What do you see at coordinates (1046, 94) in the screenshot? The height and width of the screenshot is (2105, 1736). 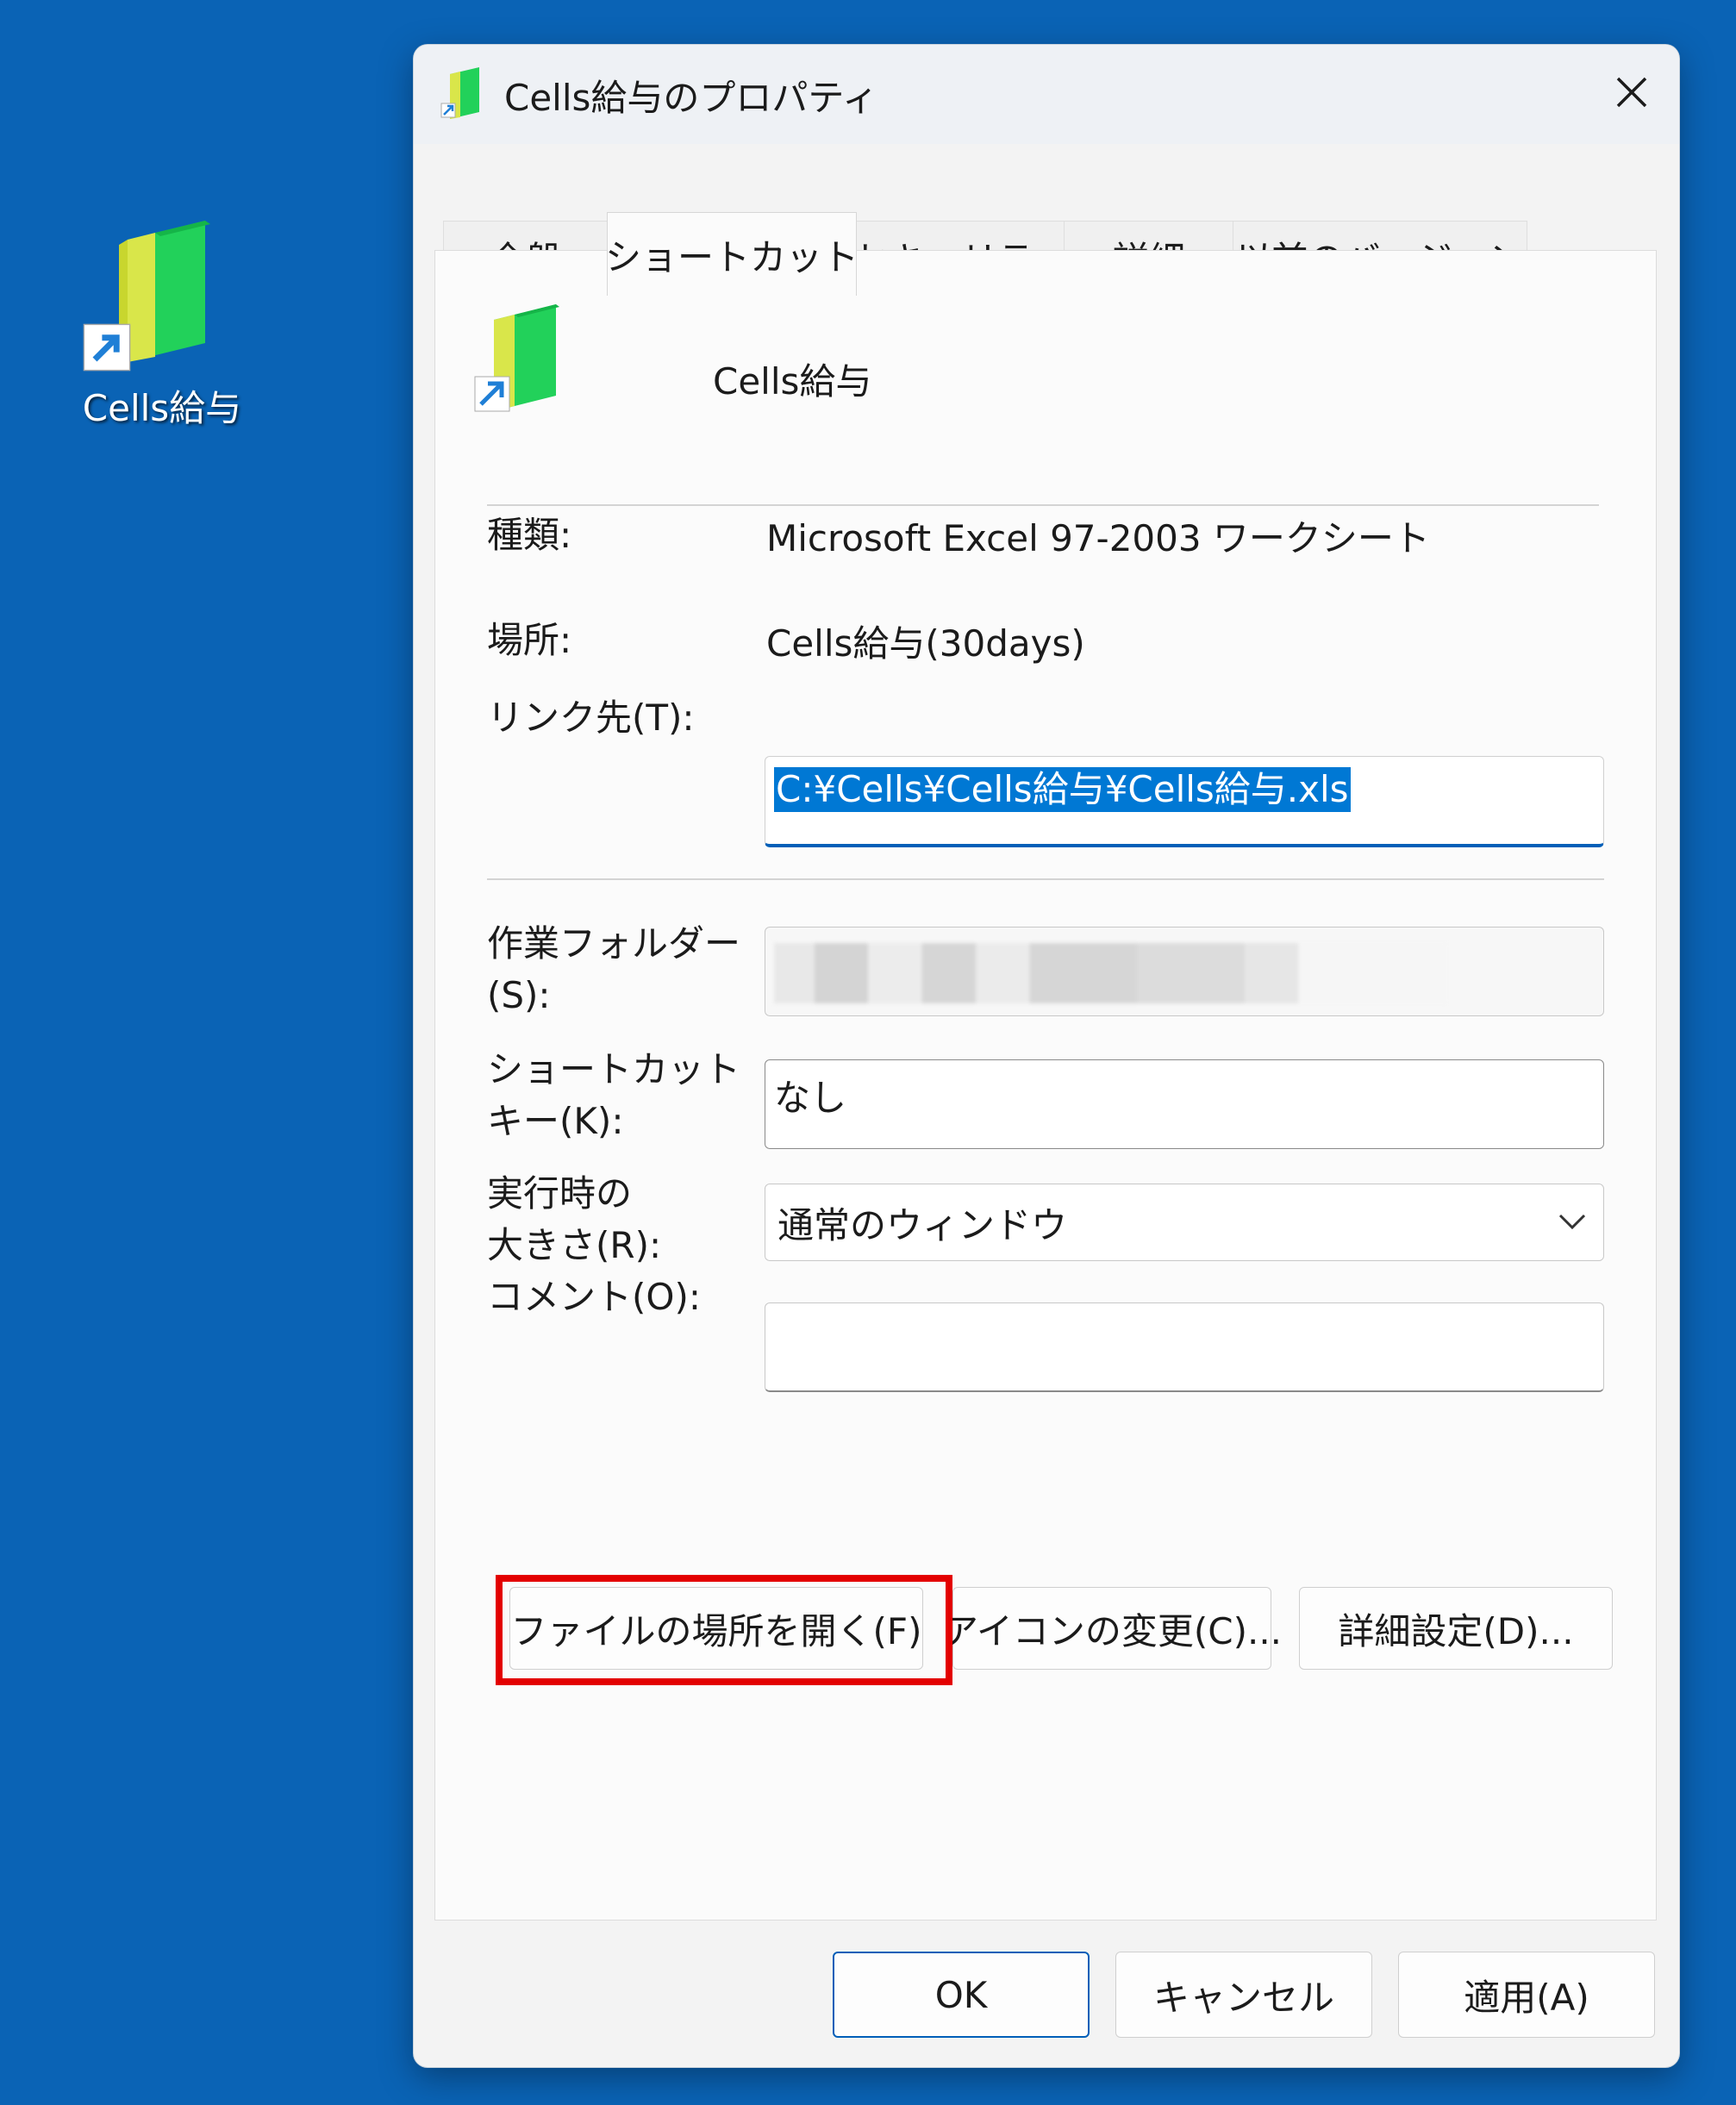 I see `title-bar: Cells給与のプロパティ` at bounding box center [1046, 94].